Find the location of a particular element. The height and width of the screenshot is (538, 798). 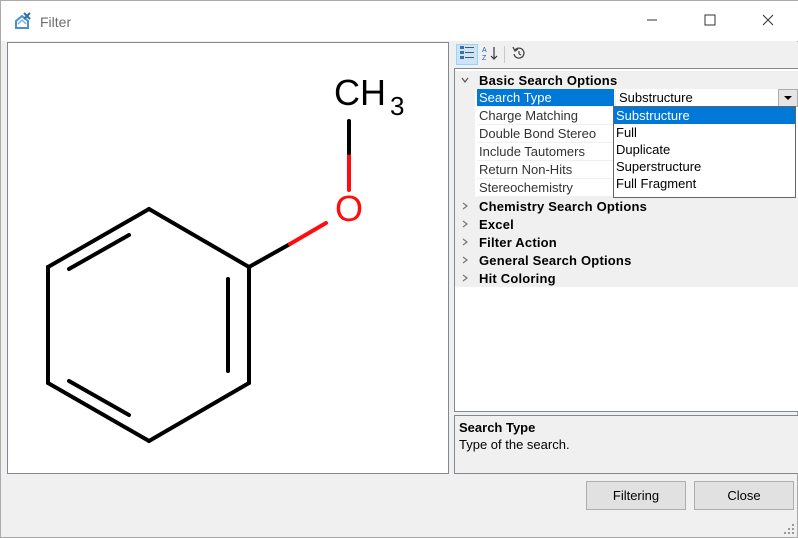

dropdown-button is located at coordinates (788, 98).